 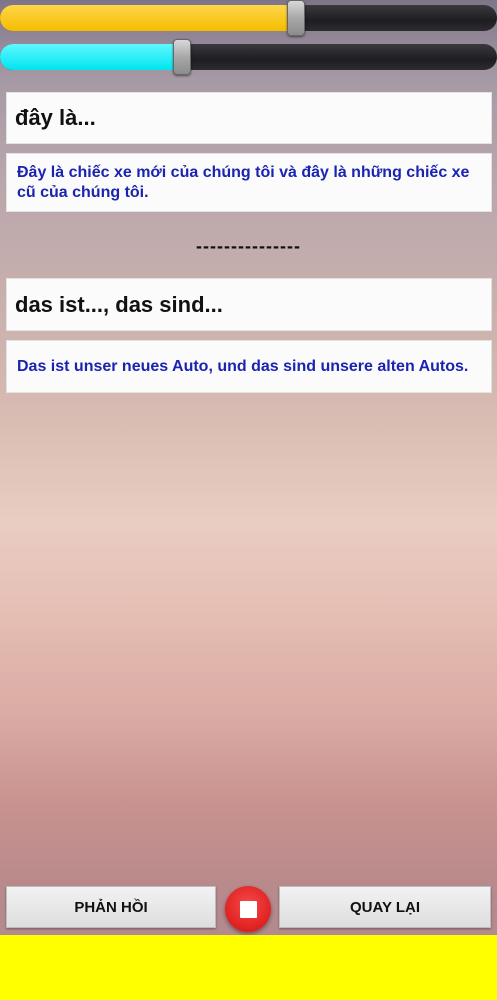 I want to click on stop-button, so click(x=248, y=909).